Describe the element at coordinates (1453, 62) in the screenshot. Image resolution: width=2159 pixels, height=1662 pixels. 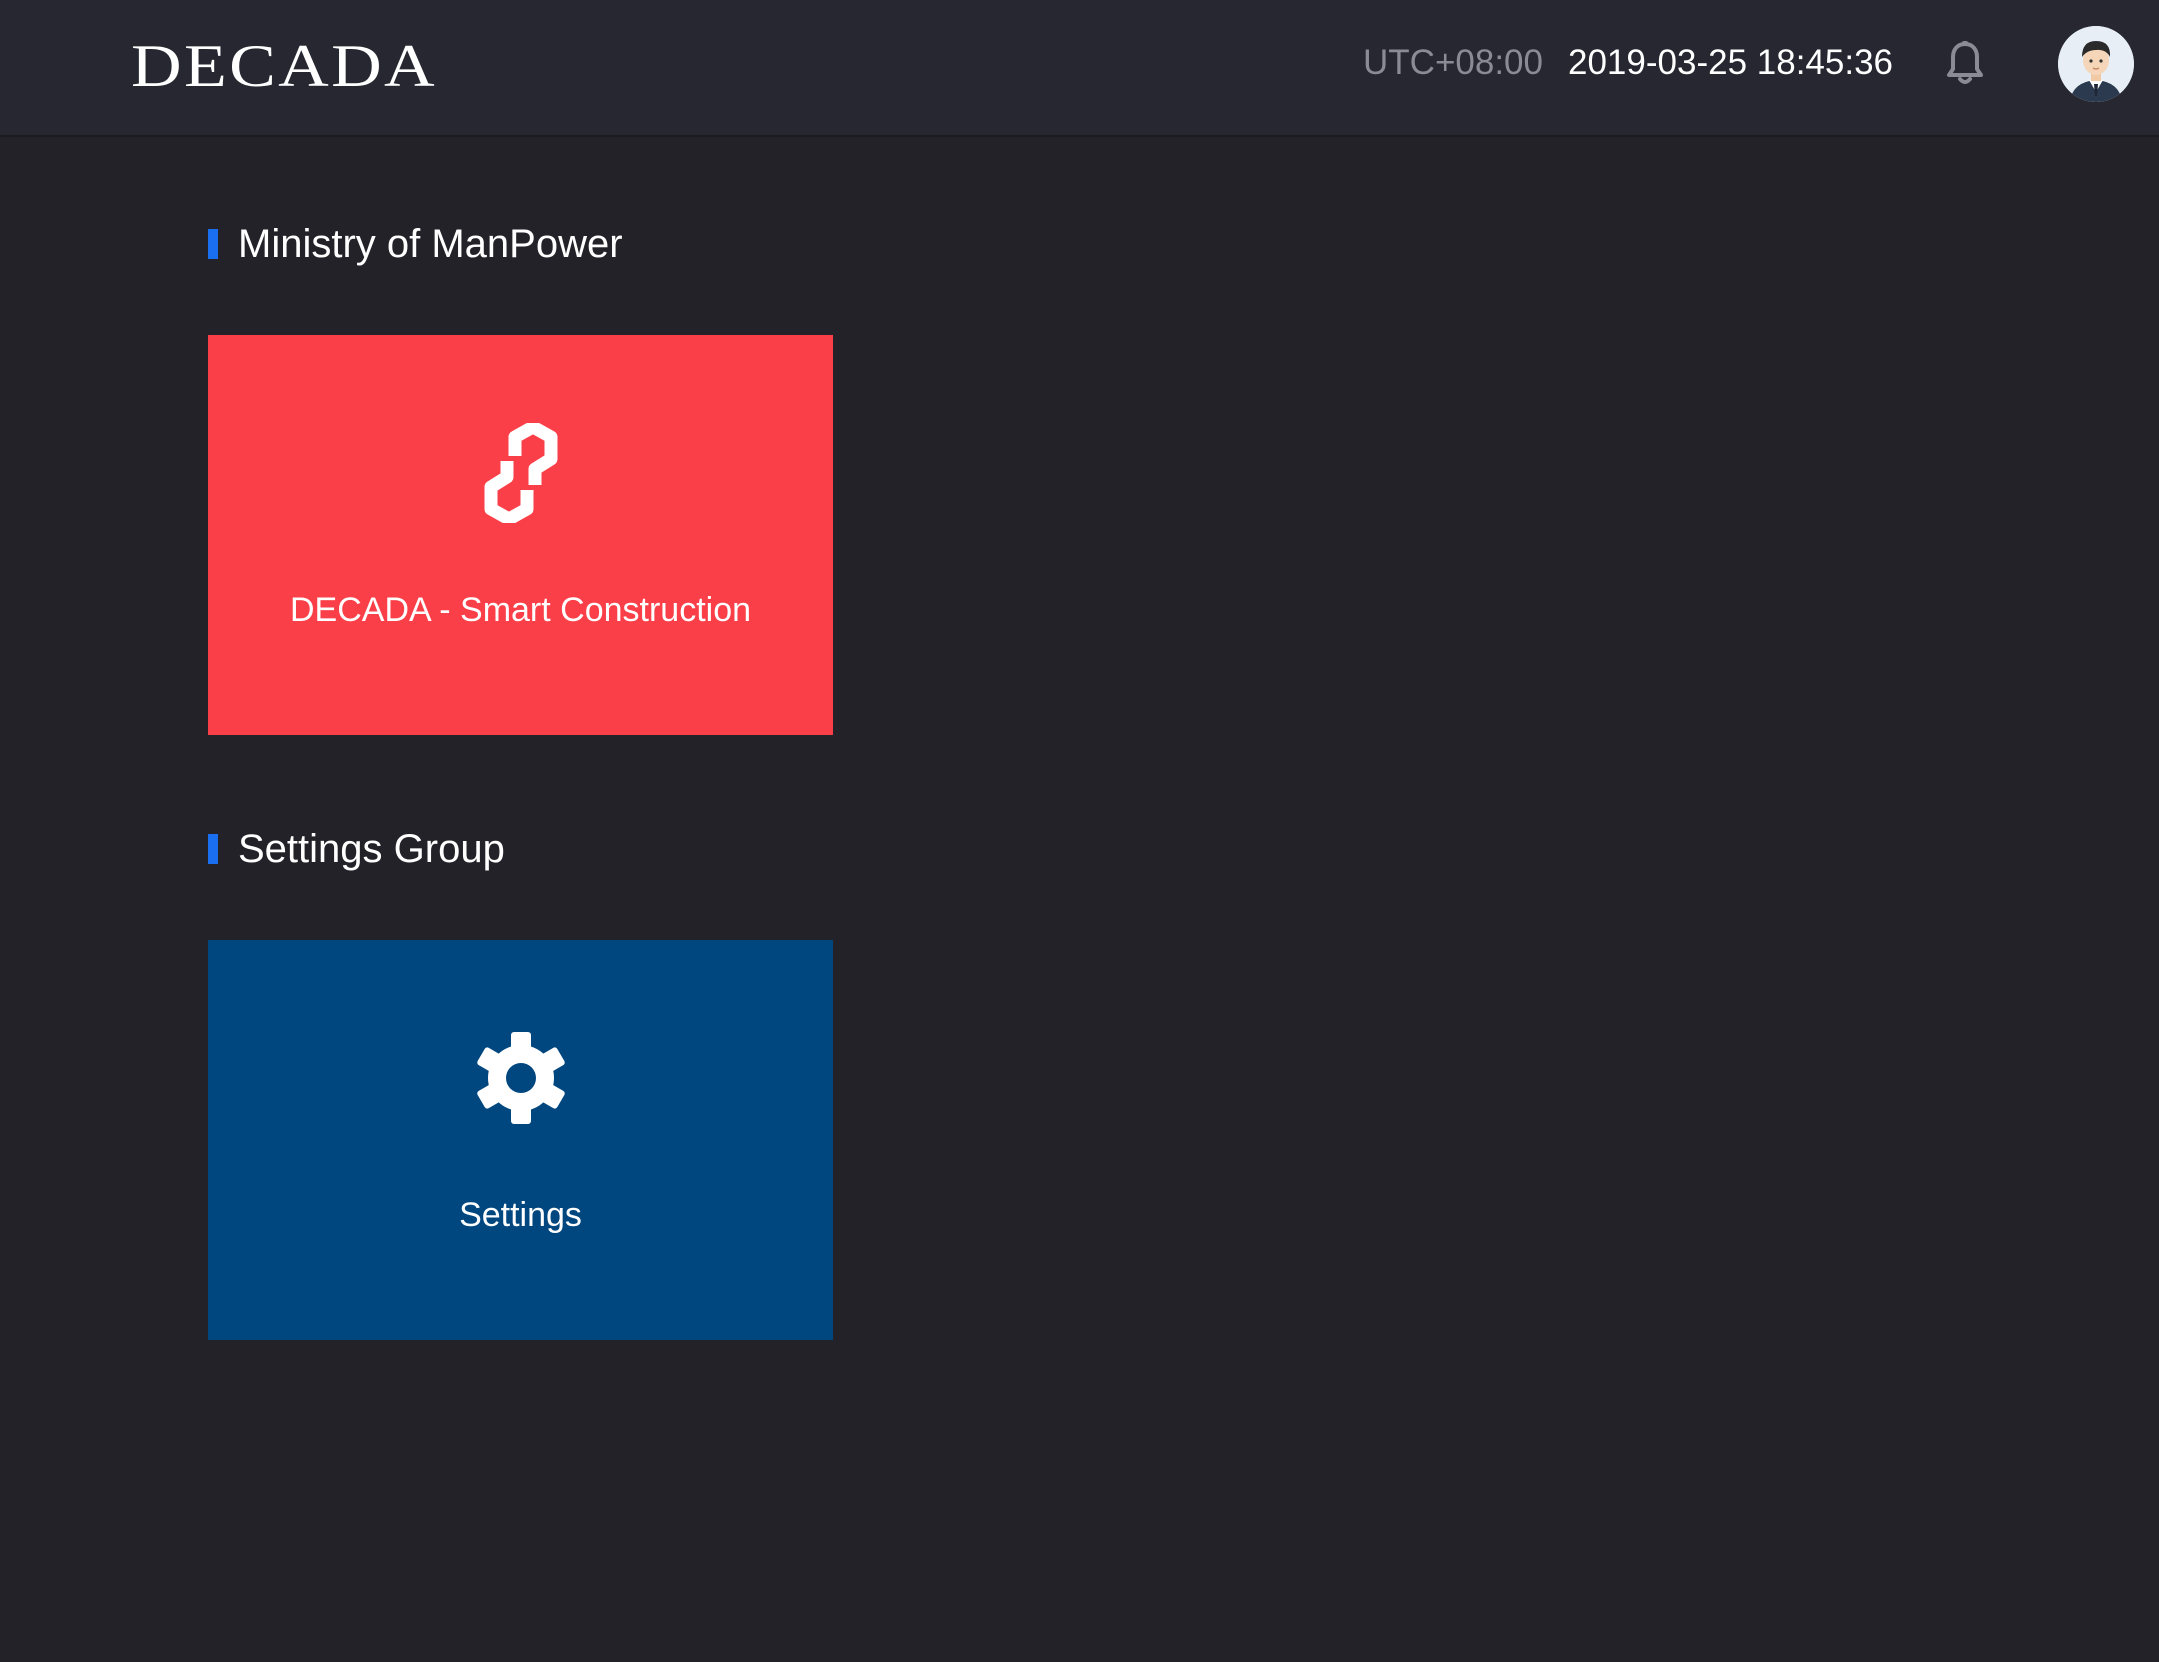
I see `timezone-label: UTC+08:00` at that location.